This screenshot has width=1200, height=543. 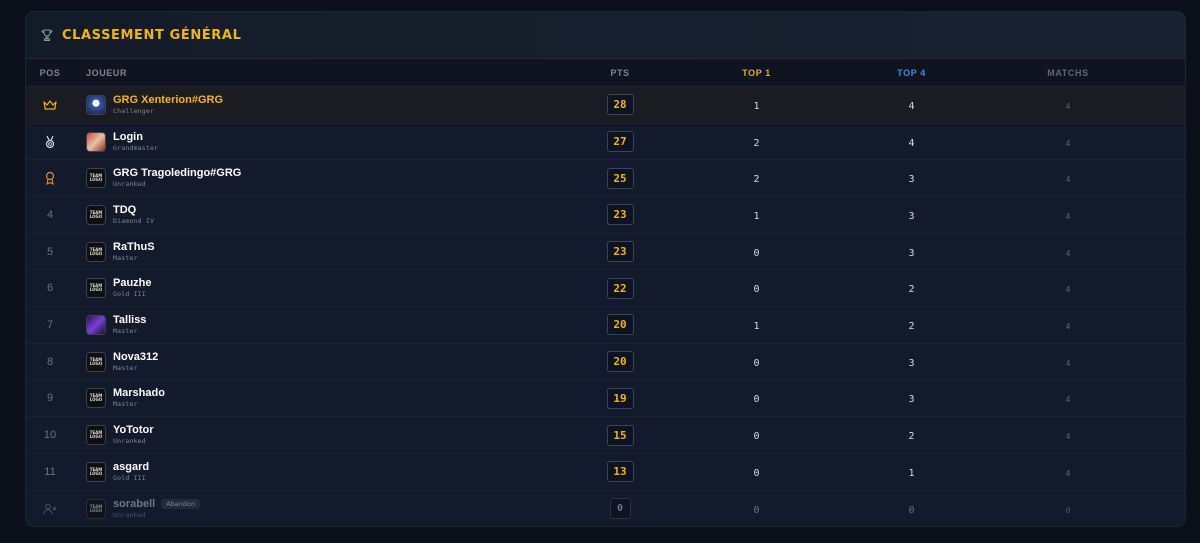 What do you see at coordinates (620, 142) in the screenshot?
I see `points-value: 27` at bounding box center [620, 142].